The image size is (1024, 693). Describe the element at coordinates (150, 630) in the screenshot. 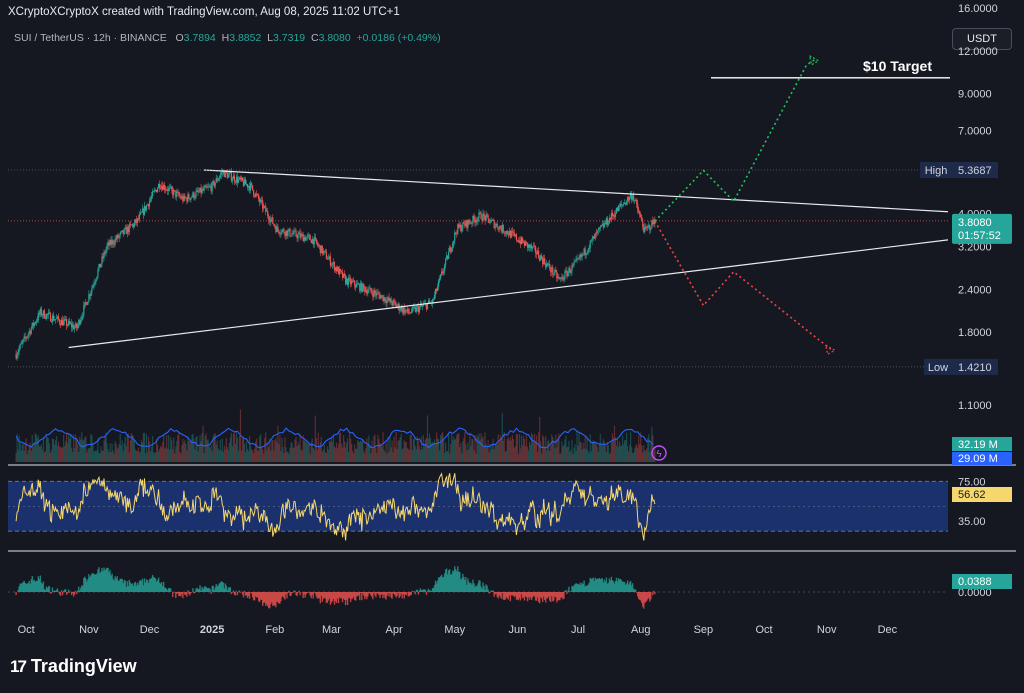

I see `time-axis-tick-2: Dec` at that location.